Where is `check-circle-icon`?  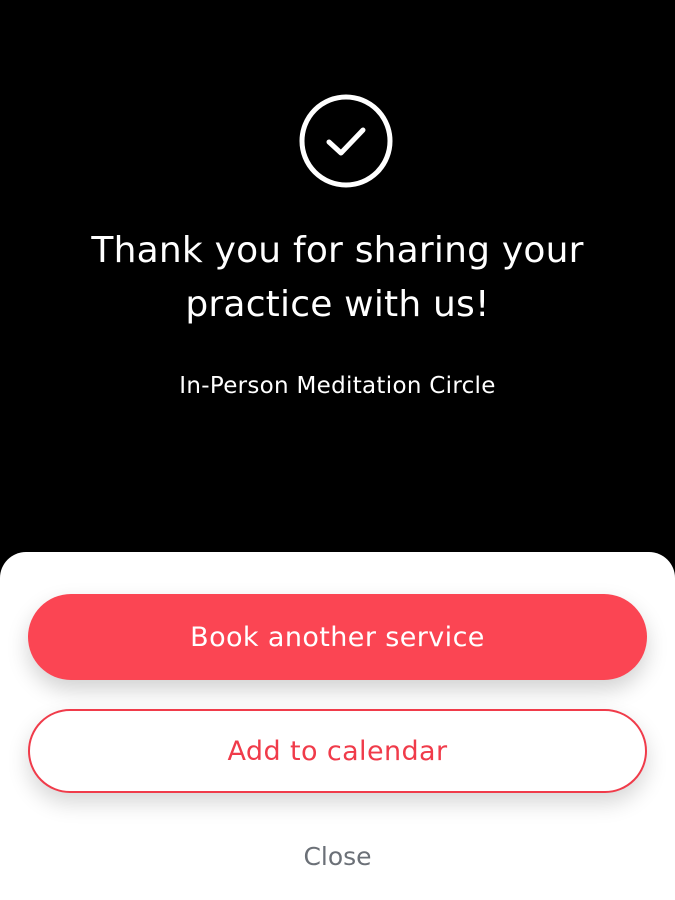 check-circle-icon is located at coordinates (346, 141).